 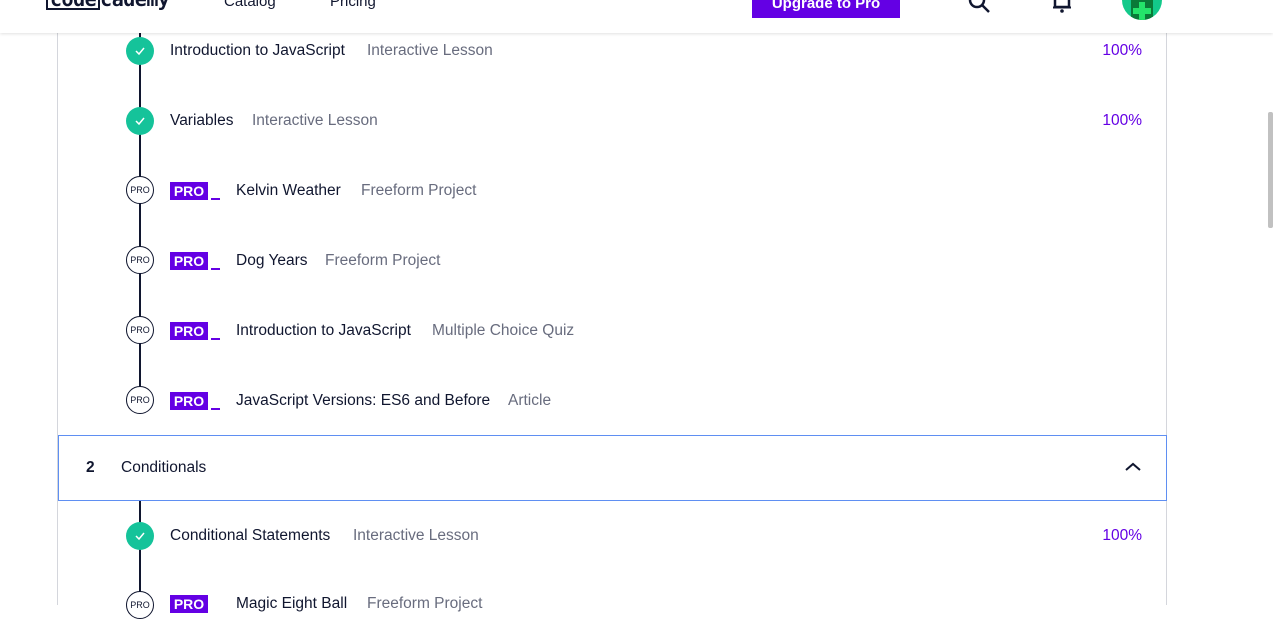 What do you see at coordinates (1062, 7) in the screenshot?
I see `bell-icon` at bounding box center [1062, 7].